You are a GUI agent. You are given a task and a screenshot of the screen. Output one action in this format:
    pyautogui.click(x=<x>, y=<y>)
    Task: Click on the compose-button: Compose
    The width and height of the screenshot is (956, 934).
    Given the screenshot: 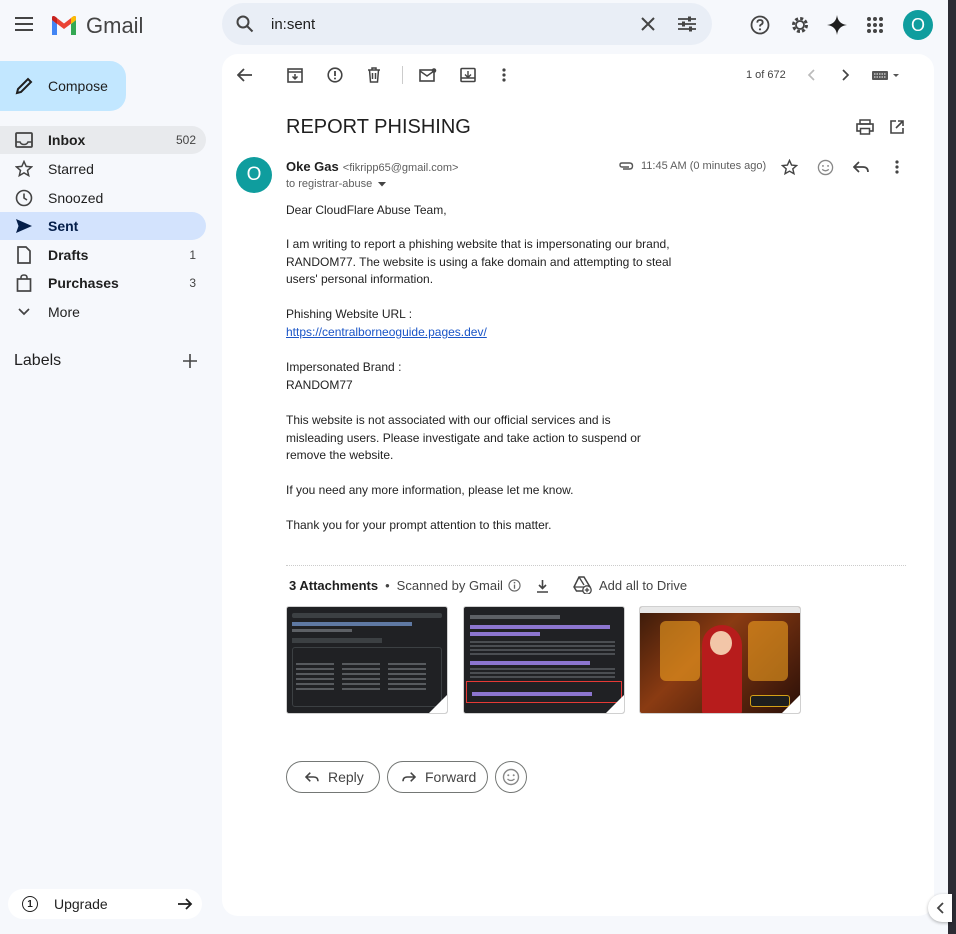 What is the action you would take?
    pyautogui.click(x=63, y=86)
    